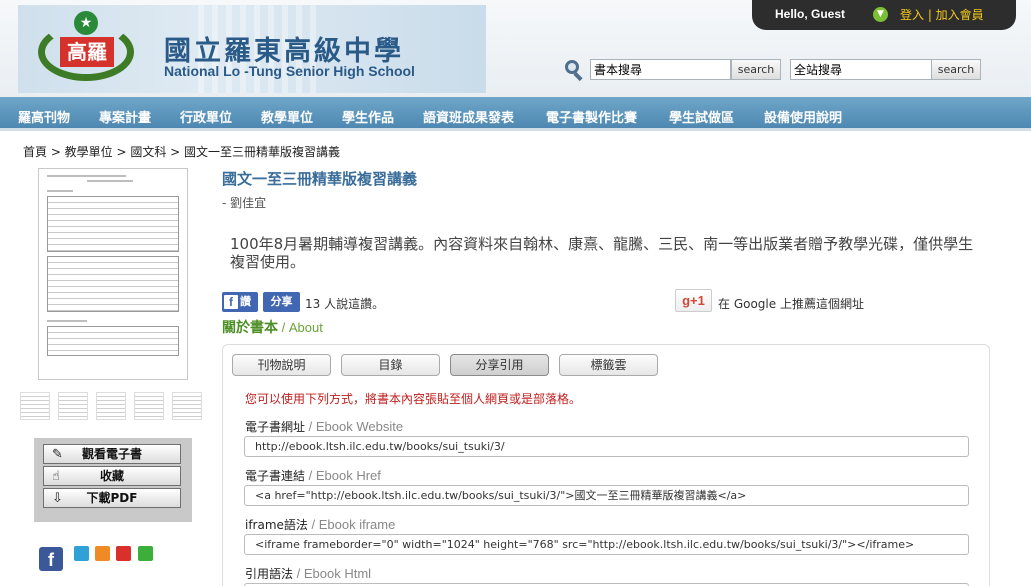  I want to click on ebook-html-label: 引用語法 / Ebook Html, so click(308, 573).